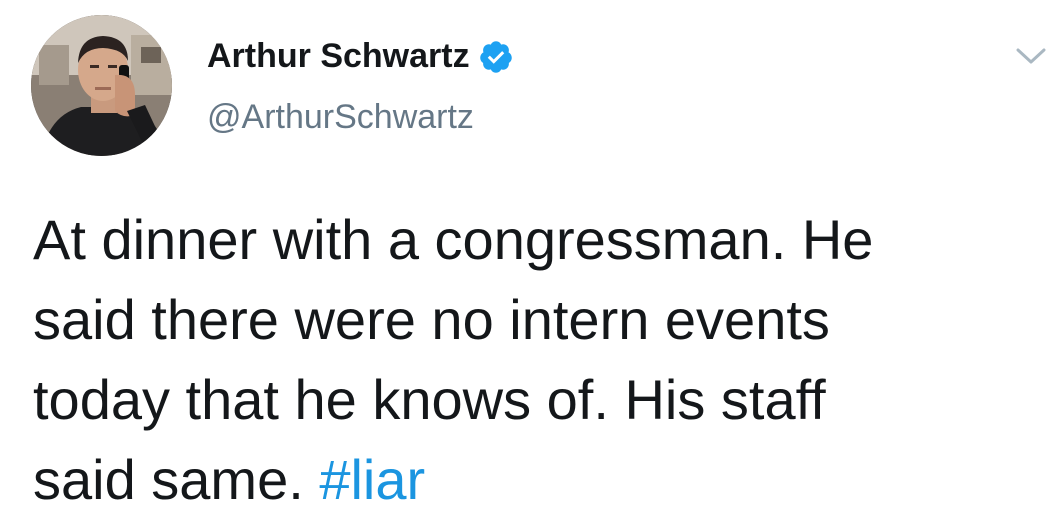 Image resolution: width=1061 pixels, height=520 pixels. What do you see at coordinates (176, 479) in the screenshot?
I see `tweet-line: said same.` at bounding box center [176, 479].